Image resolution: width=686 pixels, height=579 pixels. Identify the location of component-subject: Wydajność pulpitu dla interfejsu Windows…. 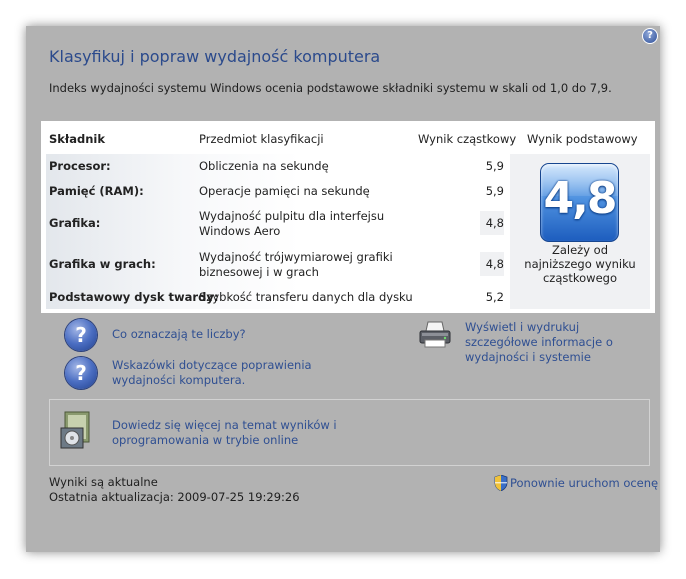
(292, 223).